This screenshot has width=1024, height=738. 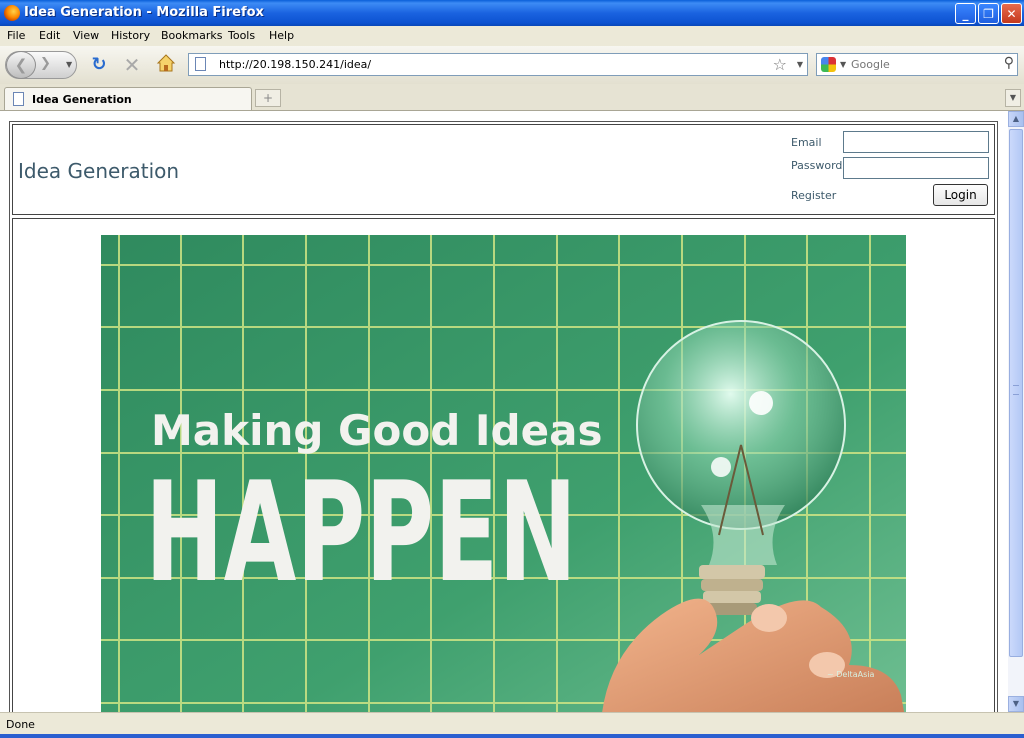 What do you see at coordinates (376, 430) in the screenshot?
I see `hero-tagline-line1: Making Good Ideas` at bounding box center [376, 430].